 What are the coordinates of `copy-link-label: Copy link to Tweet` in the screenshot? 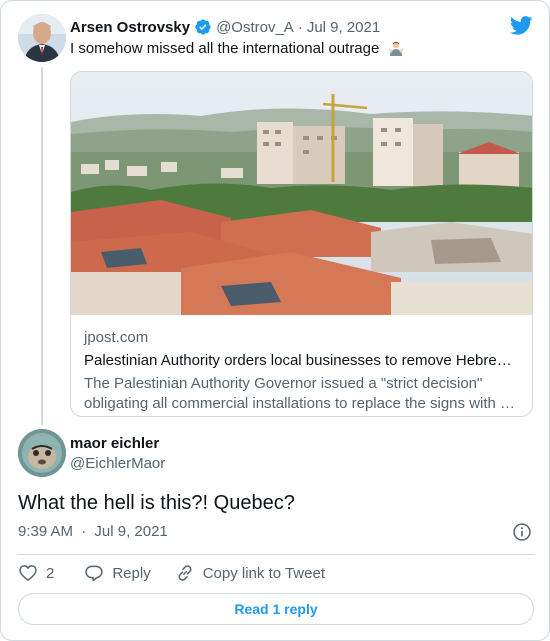 It's located at (263, 573).